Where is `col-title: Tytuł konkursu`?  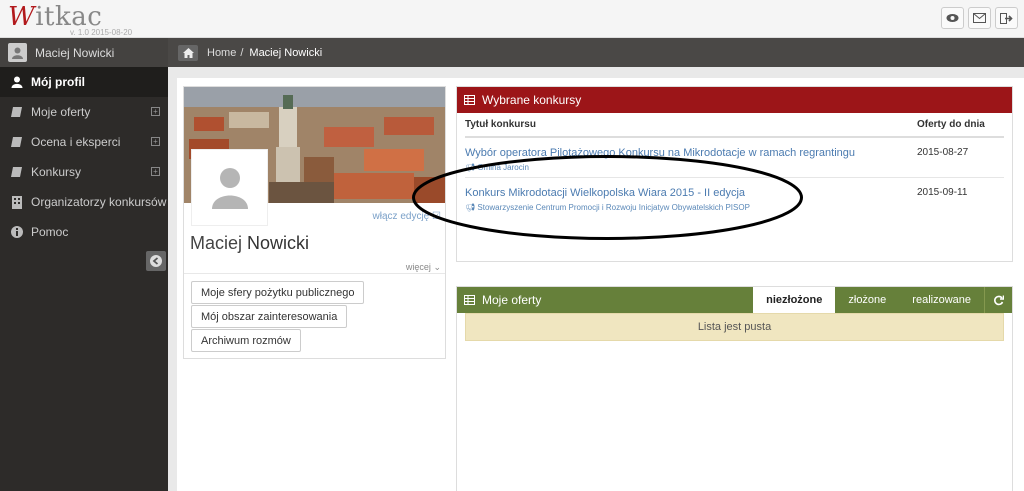
col-title: Tytuł konkursu is located at coordinates (500, 124).